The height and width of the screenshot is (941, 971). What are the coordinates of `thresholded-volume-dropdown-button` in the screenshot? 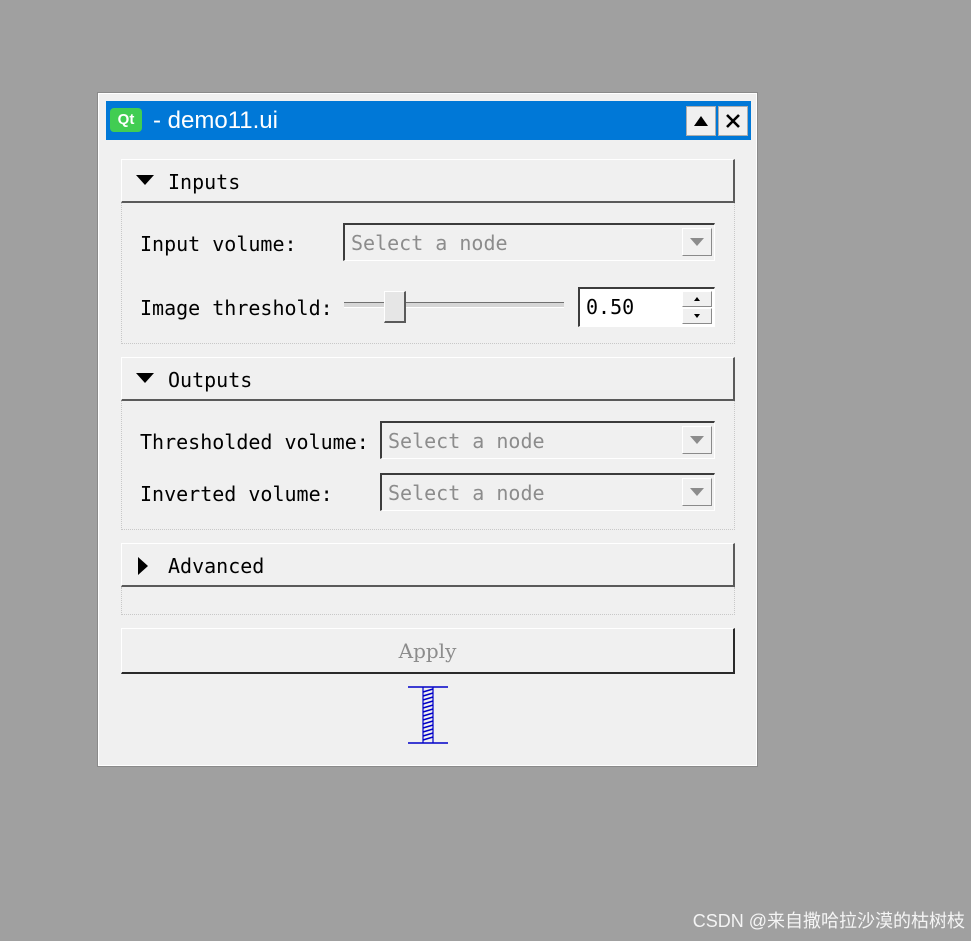 It's located at (697, 440).